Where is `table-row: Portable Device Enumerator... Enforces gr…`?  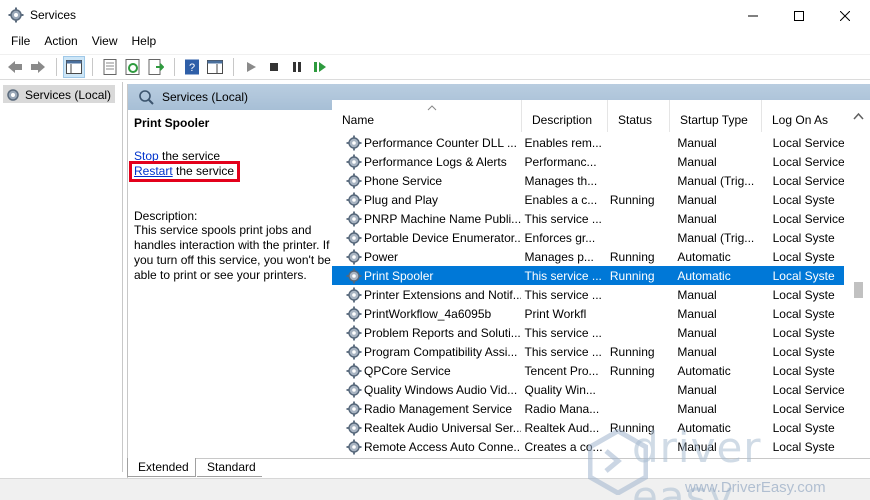 table-row: Portable Device Enumerator... Enforces gr… is located at coordinates (588, 237).